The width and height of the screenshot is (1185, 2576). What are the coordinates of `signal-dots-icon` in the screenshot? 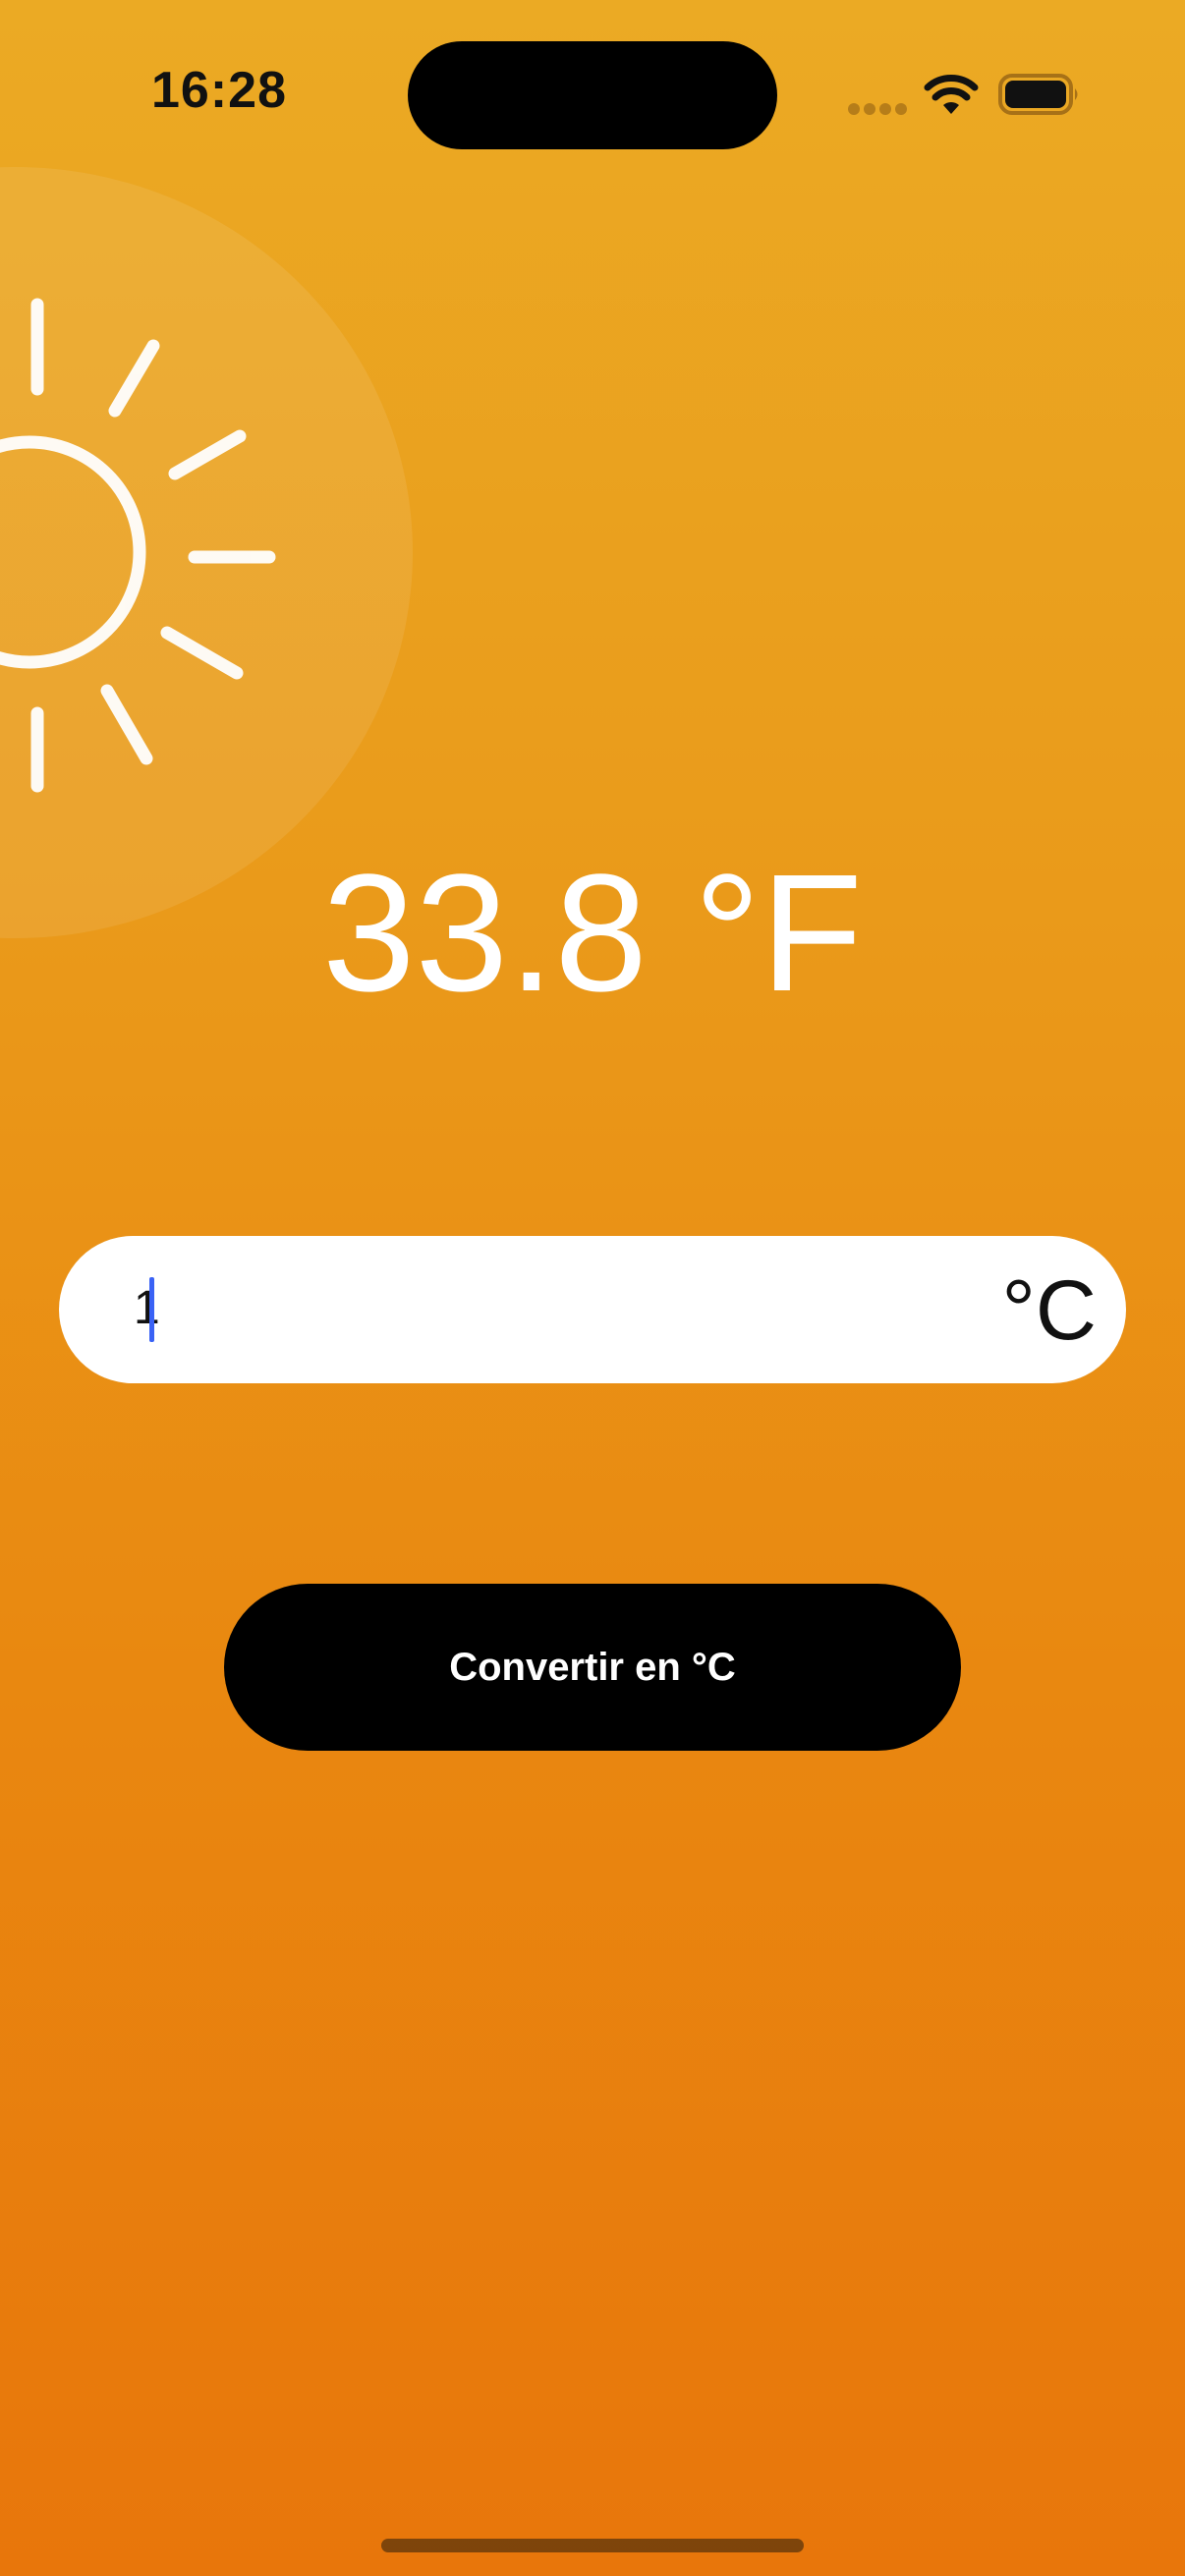 It's located at (878, 109).